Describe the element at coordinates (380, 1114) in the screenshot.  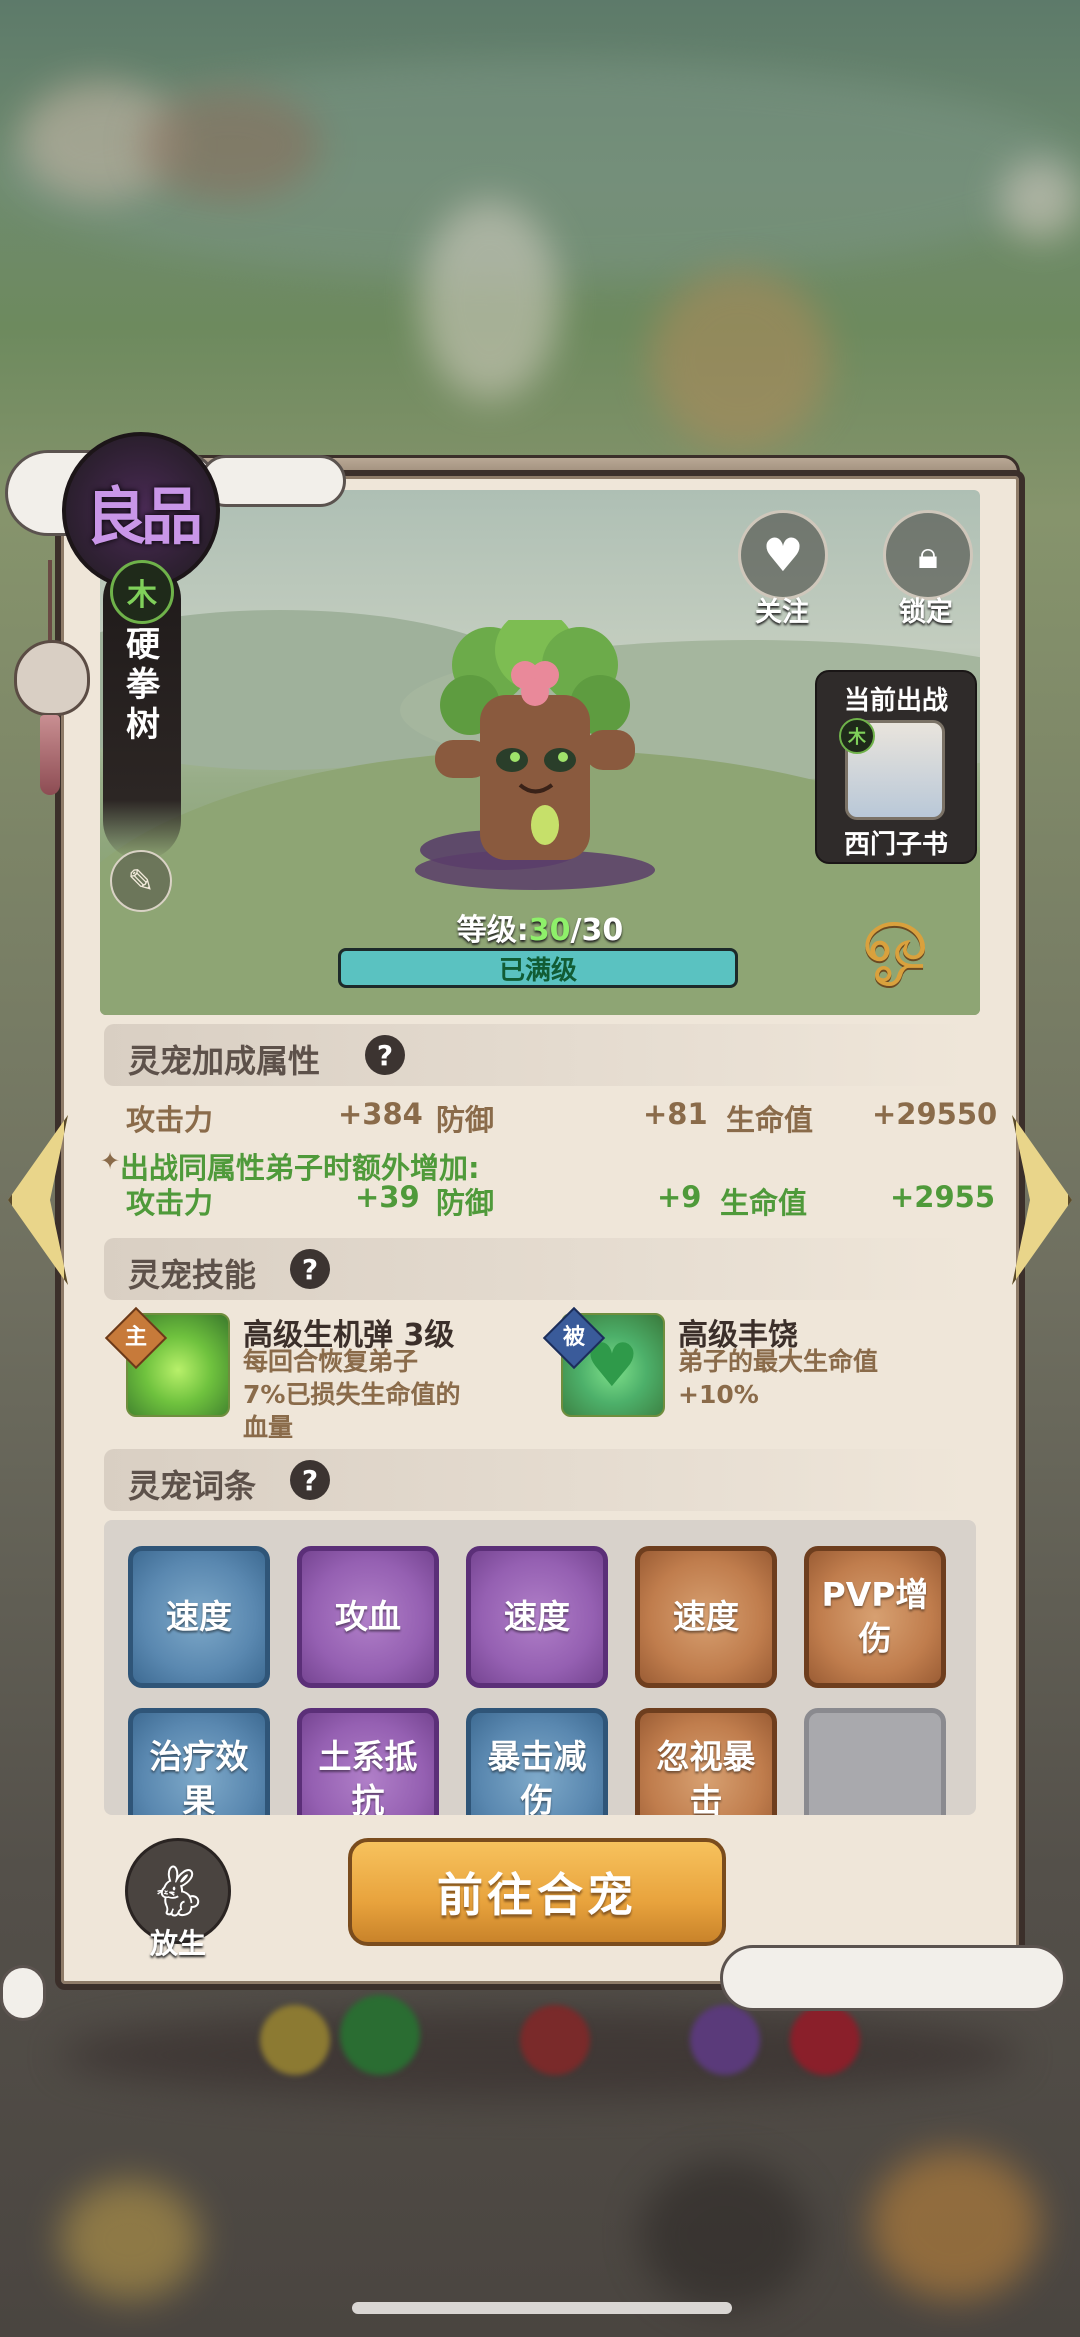
I see `stat-value: +384` at that location.